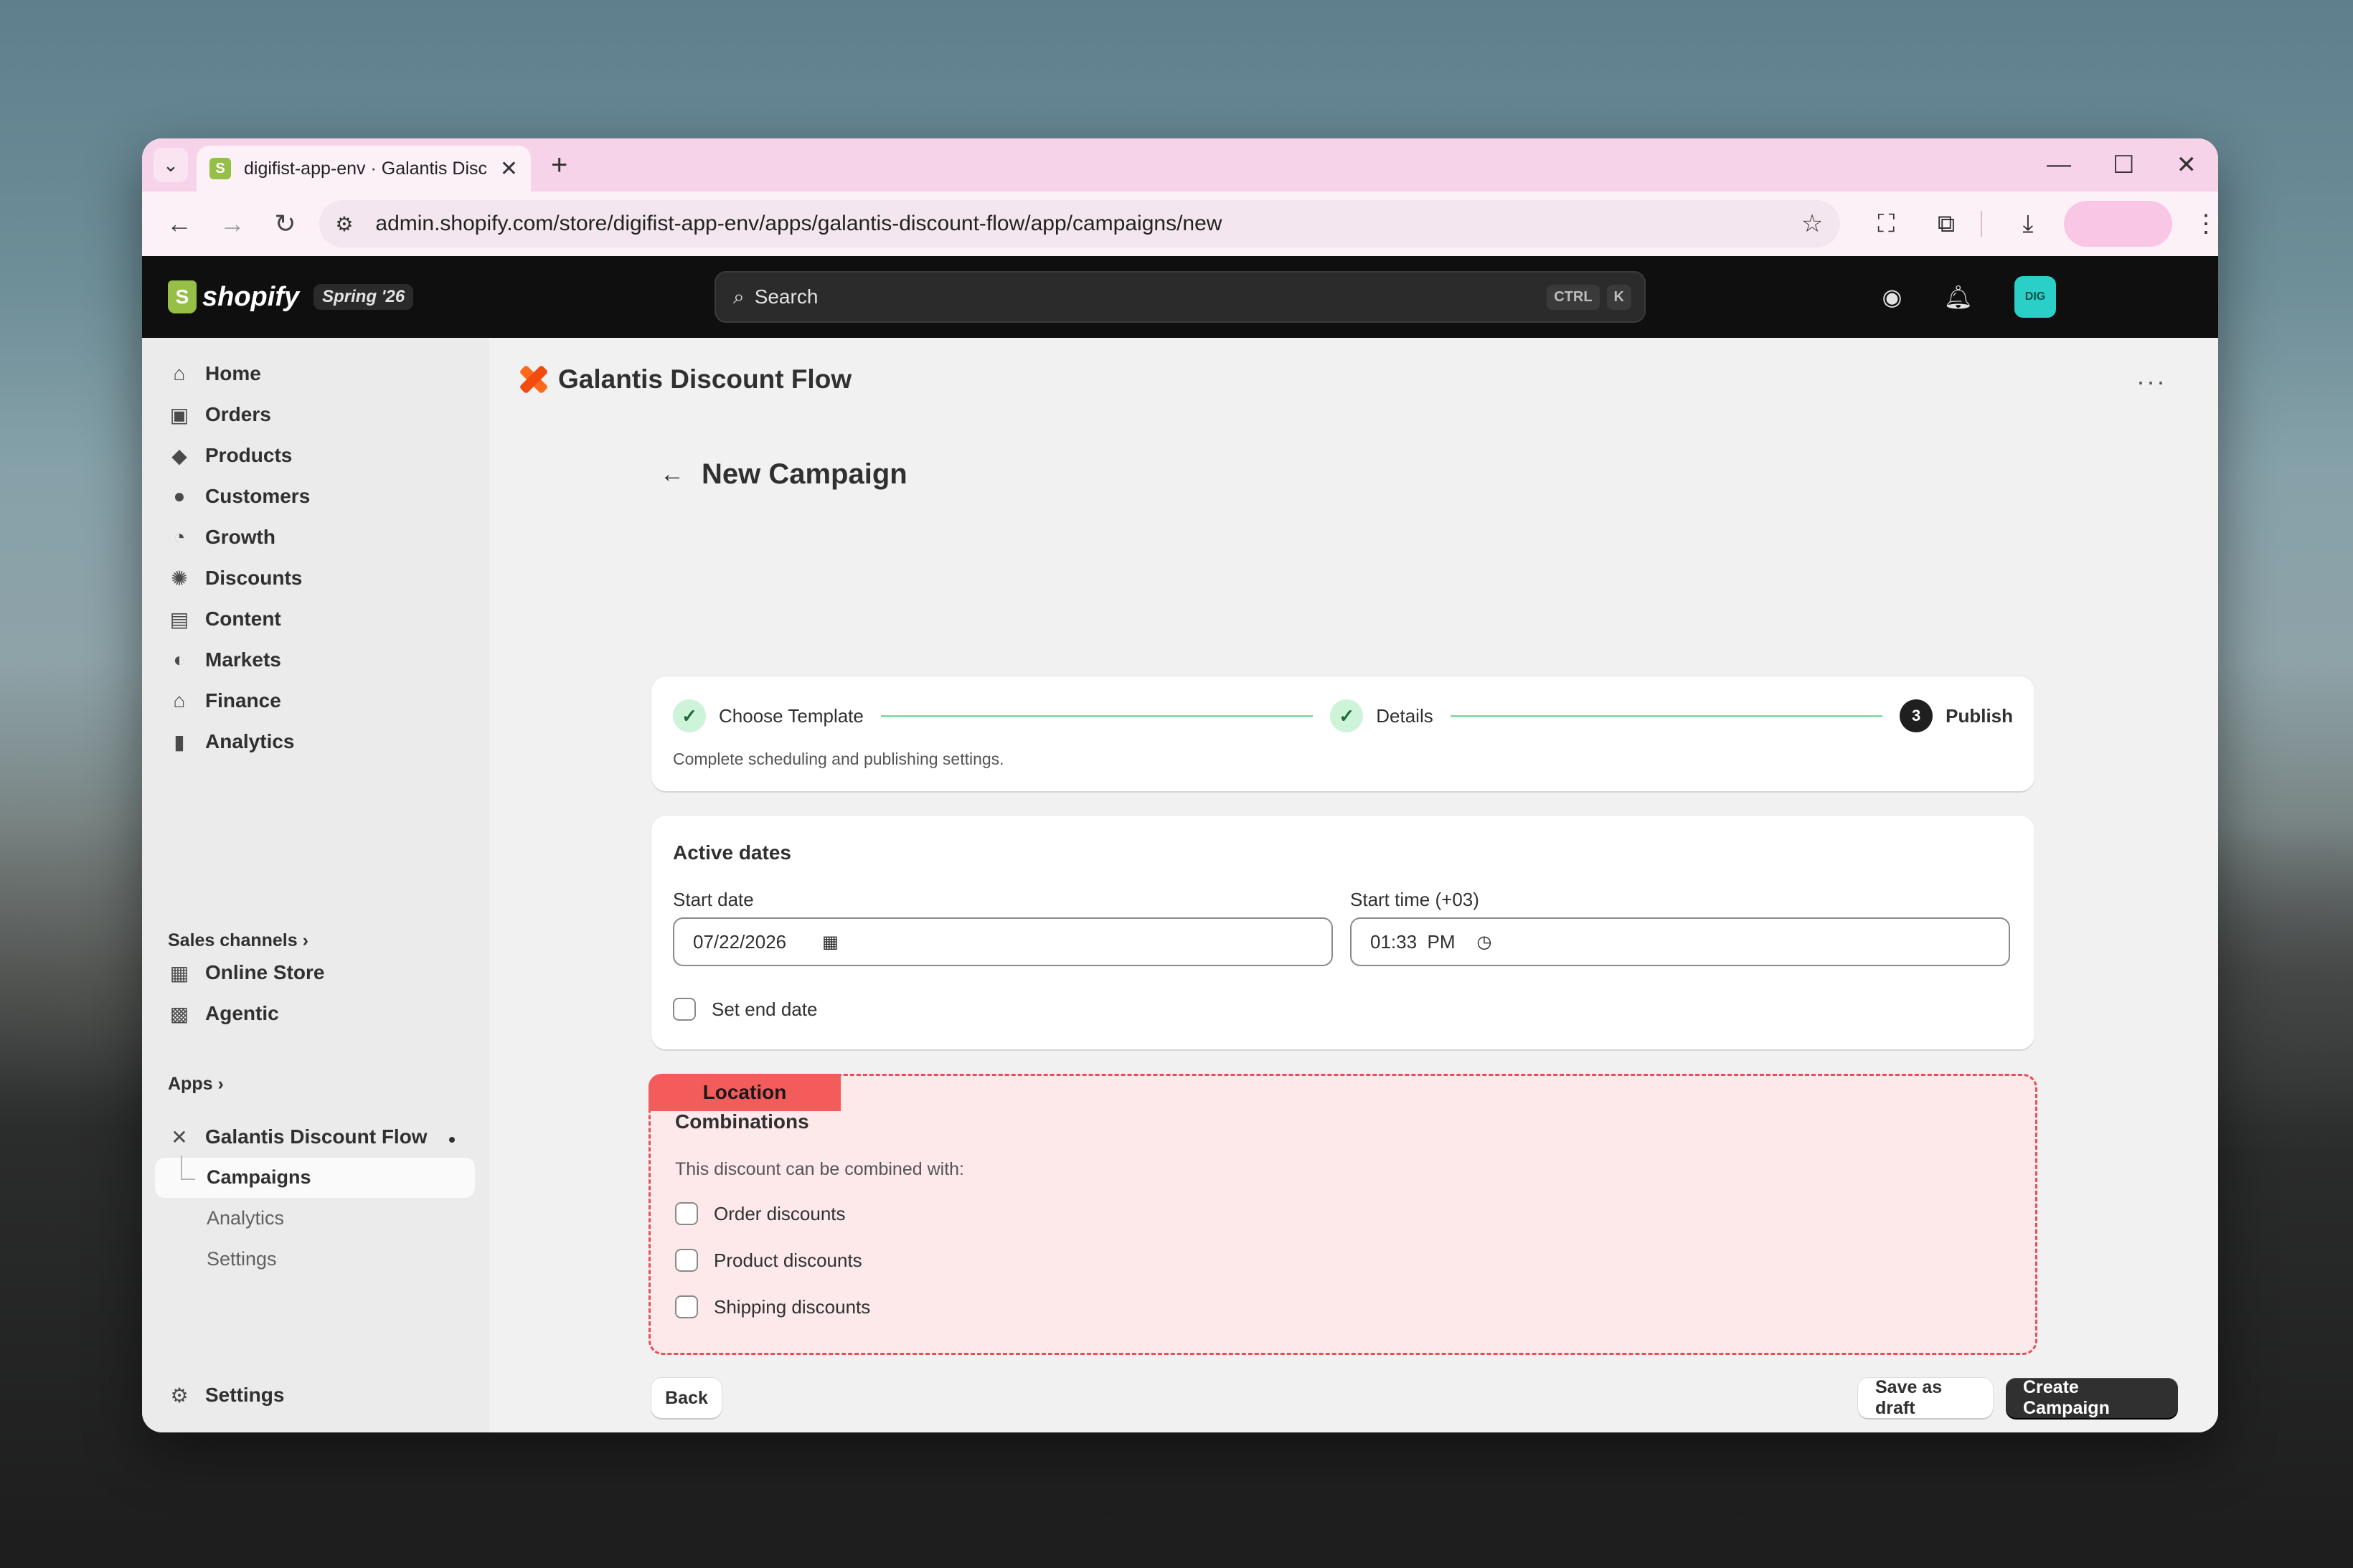  What do you see at coordinates (259, 1178) in the screenshot?
I see `sidebar-subitem-campaigns: Campaigns` at bounding box center [259, 1178].